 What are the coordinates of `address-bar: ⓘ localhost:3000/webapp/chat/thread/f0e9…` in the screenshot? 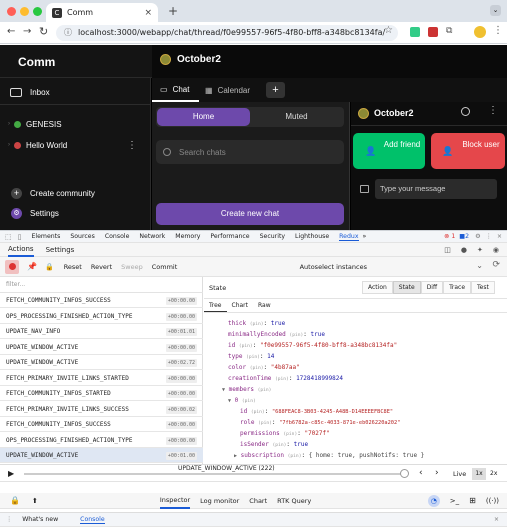 It's located at (227, 33).